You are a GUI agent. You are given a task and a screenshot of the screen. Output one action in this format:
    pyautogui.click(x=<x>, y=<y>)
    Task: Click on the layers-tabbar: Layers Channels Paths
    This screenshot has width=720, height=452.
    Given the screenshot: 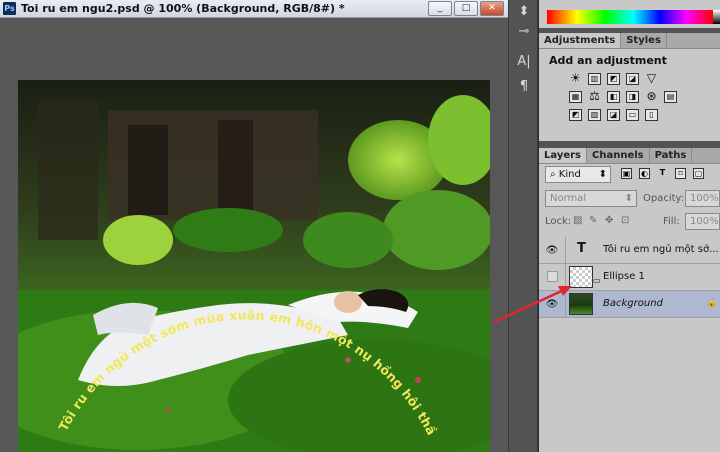 What is the action you would take?
    pyautogui.click(x=629, y=156)
    